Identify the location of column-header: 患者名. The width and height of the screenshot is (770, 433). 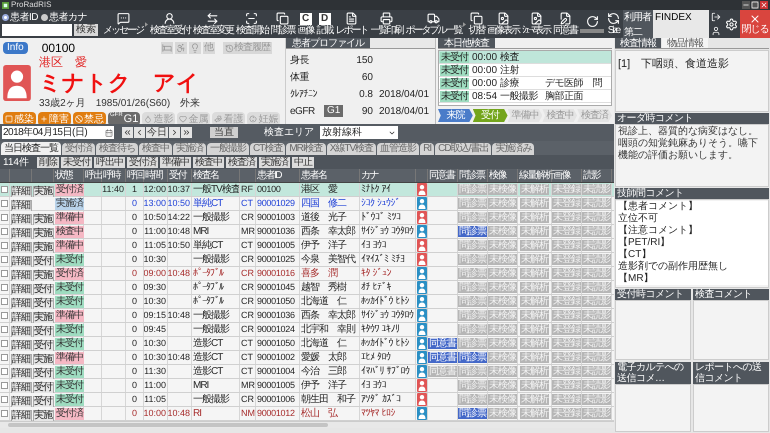
(330, 175).